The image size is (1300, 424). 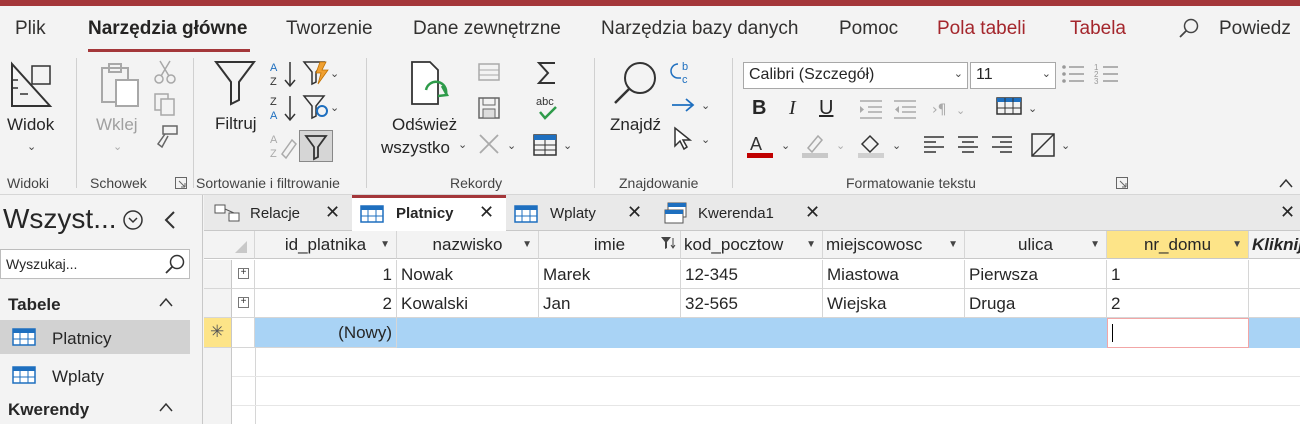 What do you see at coordinates (894, 245) in the screenshot?
I see `column-header-miejscowosc: miejscowosc ▼` at bounding box center [894, 245].